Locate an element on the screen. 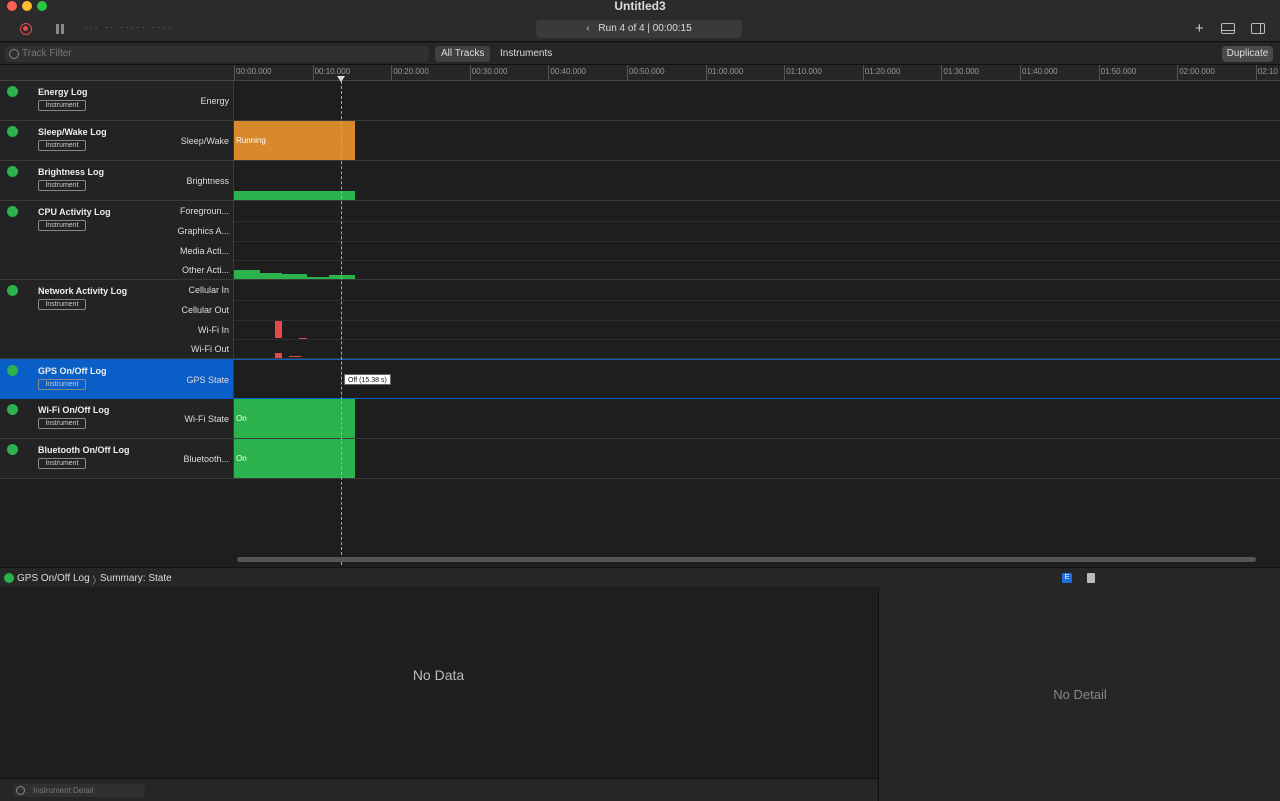 This screenshot has width=1280, height=801. lane-label: Cellular In is located at coordinates (208, 290).